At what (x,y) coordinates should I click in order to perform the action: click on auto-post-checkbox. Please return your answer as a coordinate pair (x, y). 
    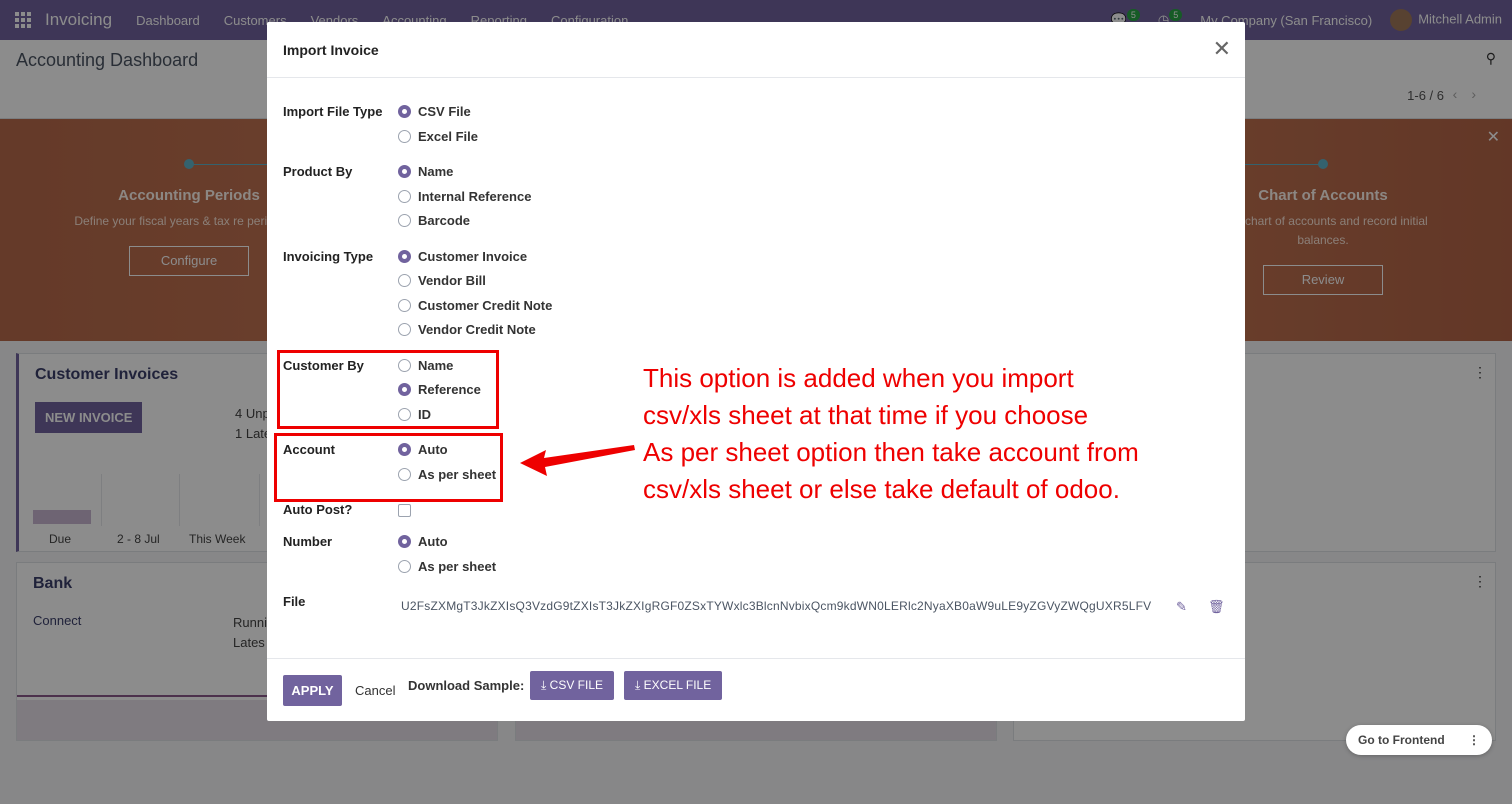
    Looking at the image, I should click on (404, 510).